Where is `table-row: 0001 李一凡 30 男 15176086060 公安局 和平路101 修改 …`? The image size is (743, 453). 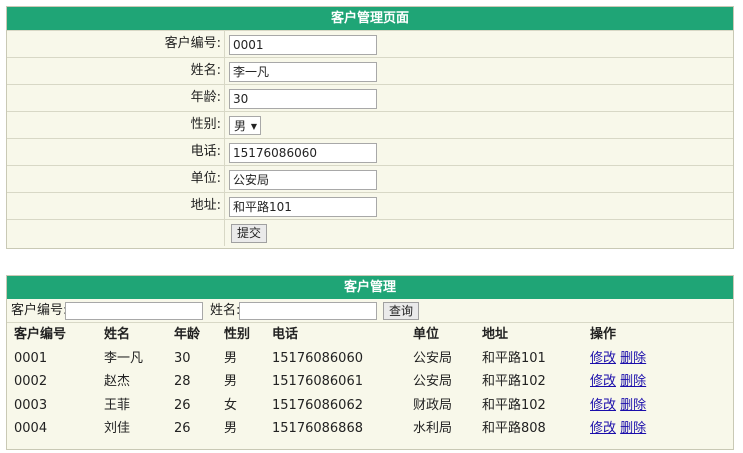 table-row: 0001 李一凡 30 男 15176086060 公安局 和平路101 修改 … is located at coordinates (370, 359).